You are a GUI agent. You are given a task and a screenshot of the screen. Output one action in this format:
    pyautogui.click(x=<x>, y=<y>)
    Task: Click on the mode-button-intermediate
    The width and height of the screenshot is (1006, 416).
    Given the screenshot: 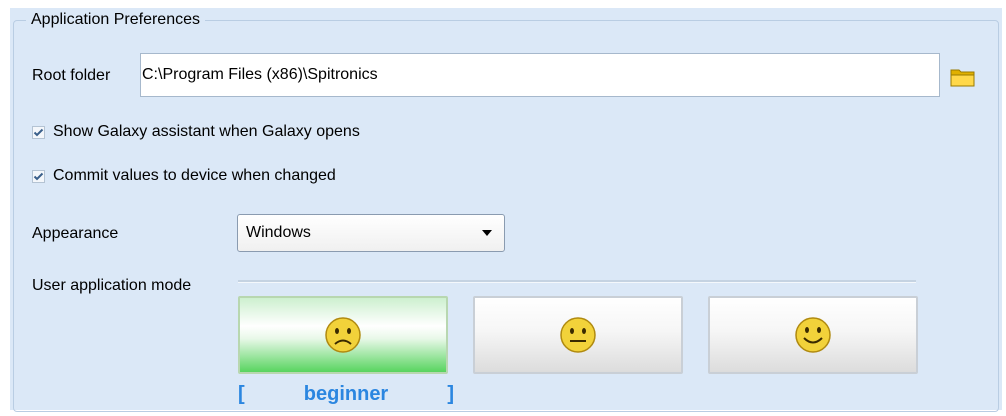 What is the action you would take?
    pyautogui.click(x=578, y=335)
    